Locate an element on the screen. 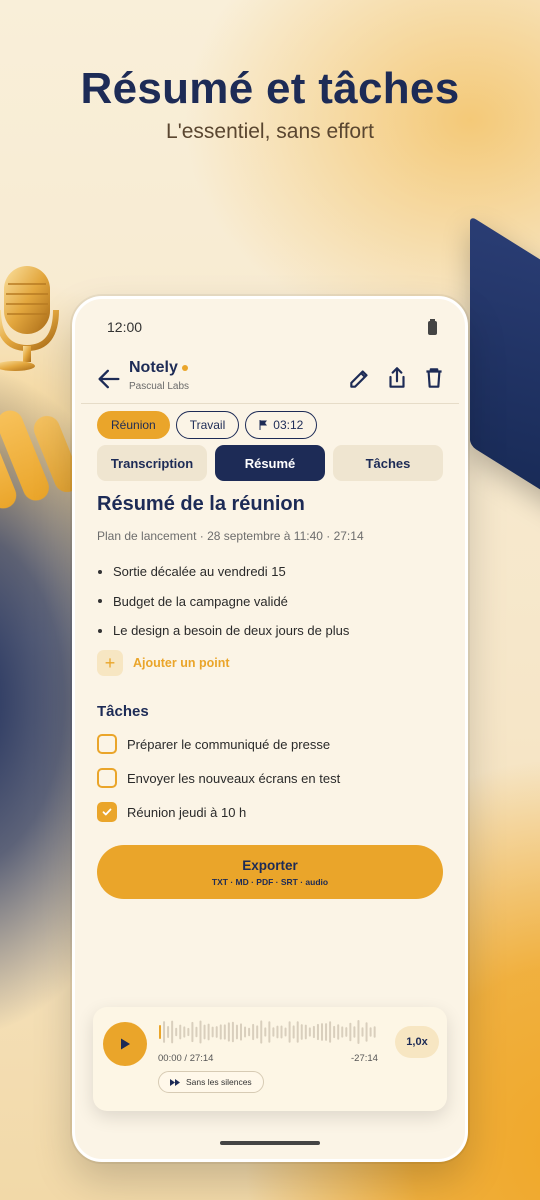 This screenshot has width=540, height=1200. play-button is located at coordinates (125, 1044).